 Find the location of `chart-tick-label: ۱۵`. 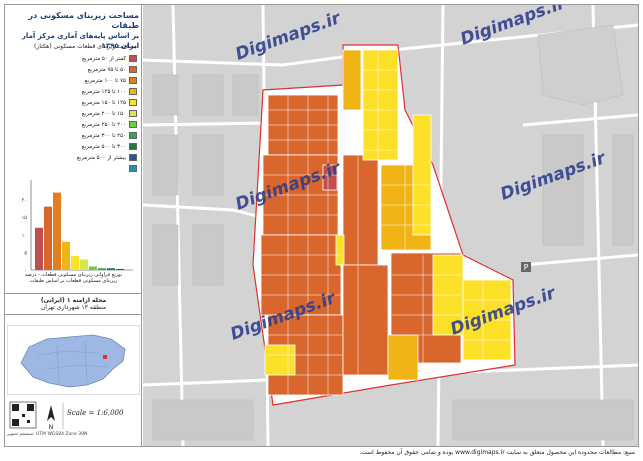

chart-tick-label: ۱۵ is located at coordinates (25, 218).